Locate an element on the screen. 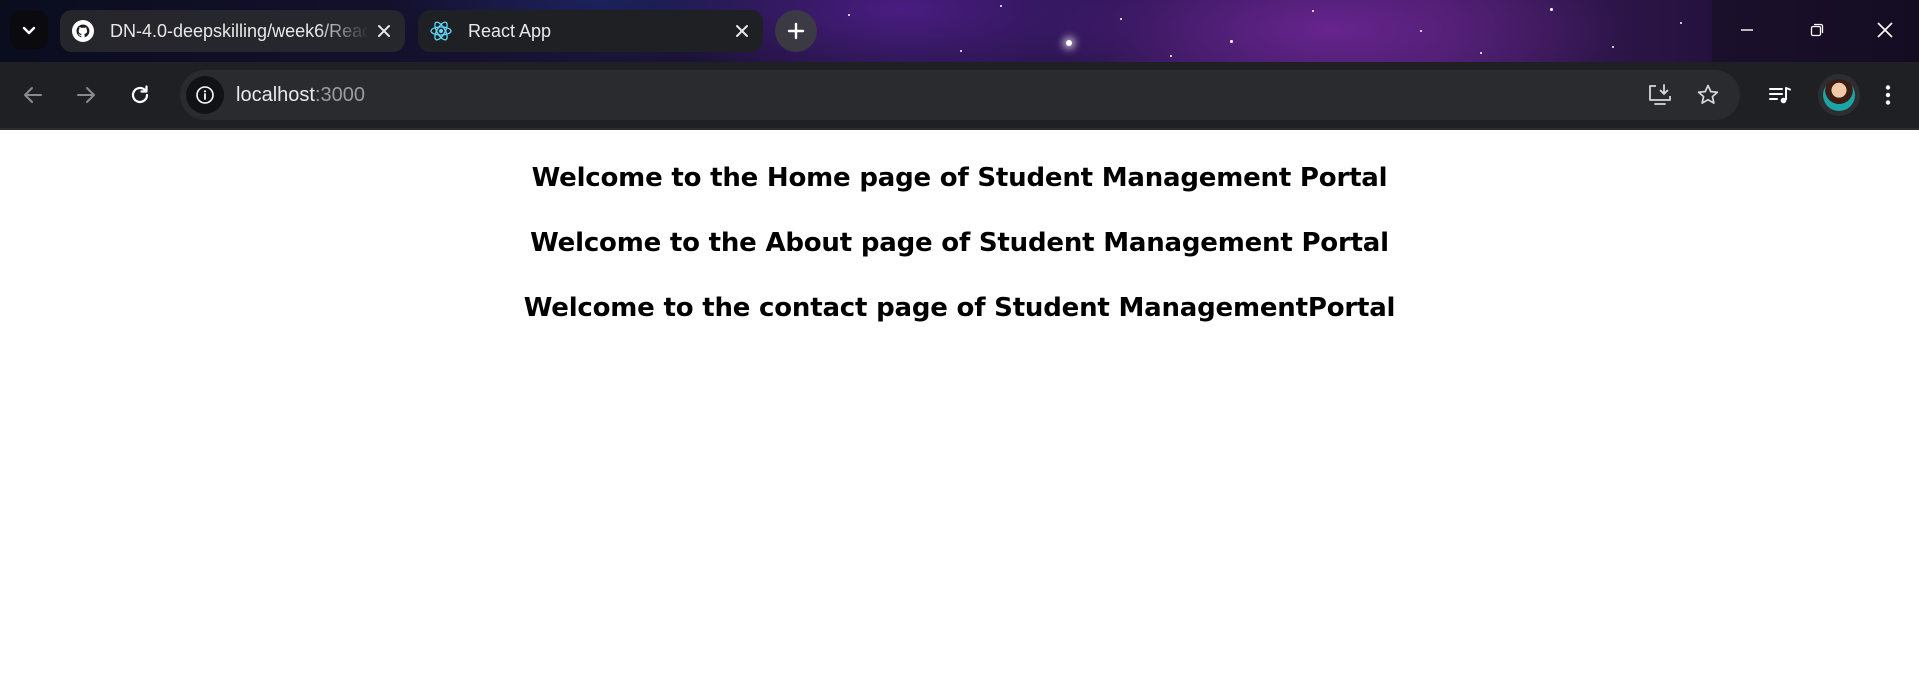 The image size is (1919, 694). star-icon is located at coordinates (1708, 94).